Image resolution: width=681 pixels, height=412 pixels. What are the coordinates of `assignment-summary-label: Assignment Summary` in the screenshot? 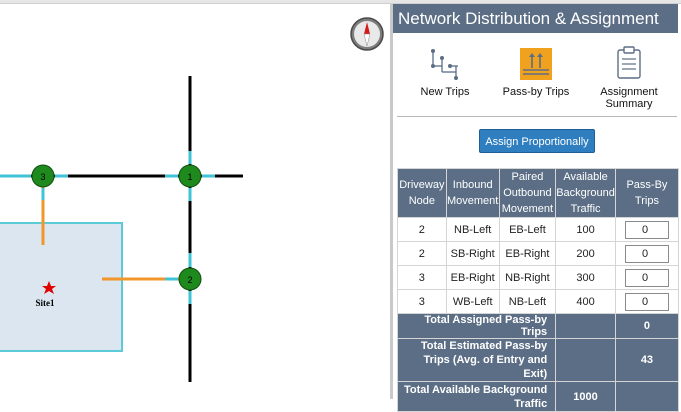 It's located at (629, 98).